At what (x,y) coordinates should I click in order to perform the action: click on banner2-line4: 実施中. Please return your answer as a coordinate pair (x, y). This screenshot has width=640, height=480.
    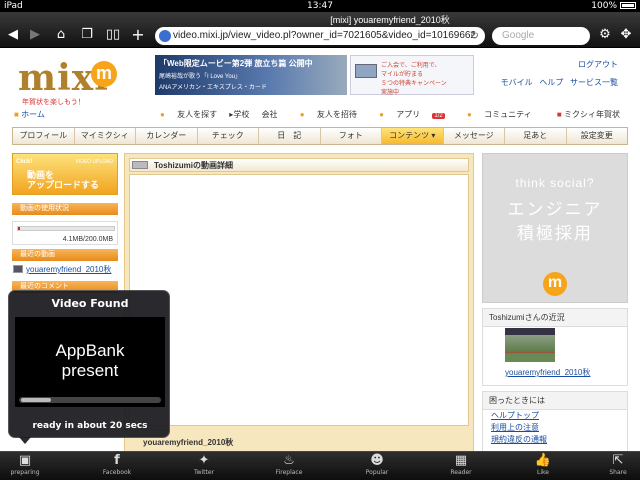
    Looking at the image, I should click on (390, 93).